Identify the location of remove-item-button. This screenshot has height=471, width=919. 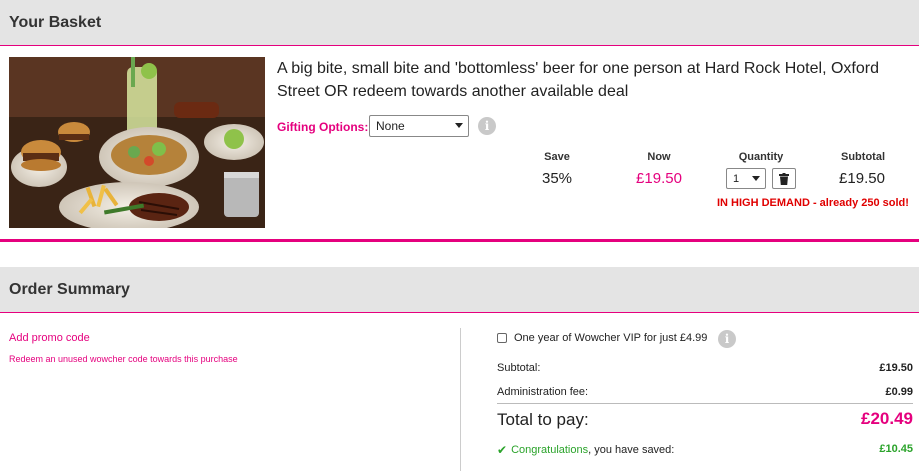
(784, 178).